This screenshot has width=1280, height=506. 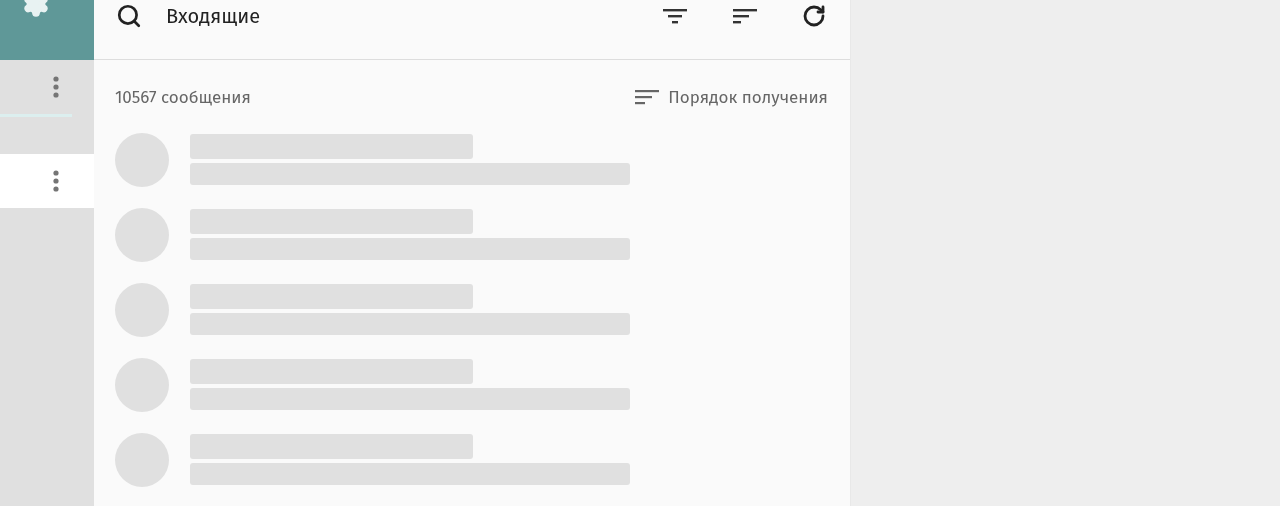 I want to click on filter-icon, so click(x=675, y=15).